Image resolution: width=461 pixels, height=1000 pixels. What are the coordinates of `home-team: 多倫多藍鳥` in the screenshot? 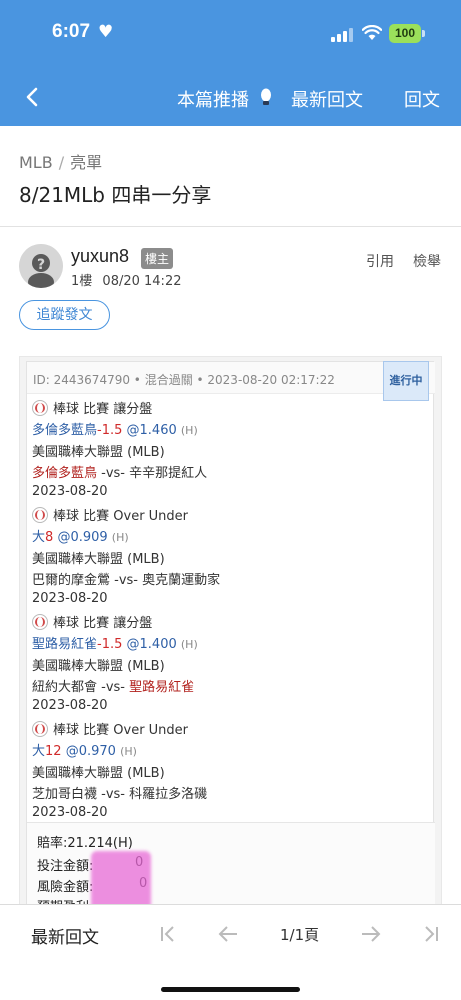 It's located at (65, 473).